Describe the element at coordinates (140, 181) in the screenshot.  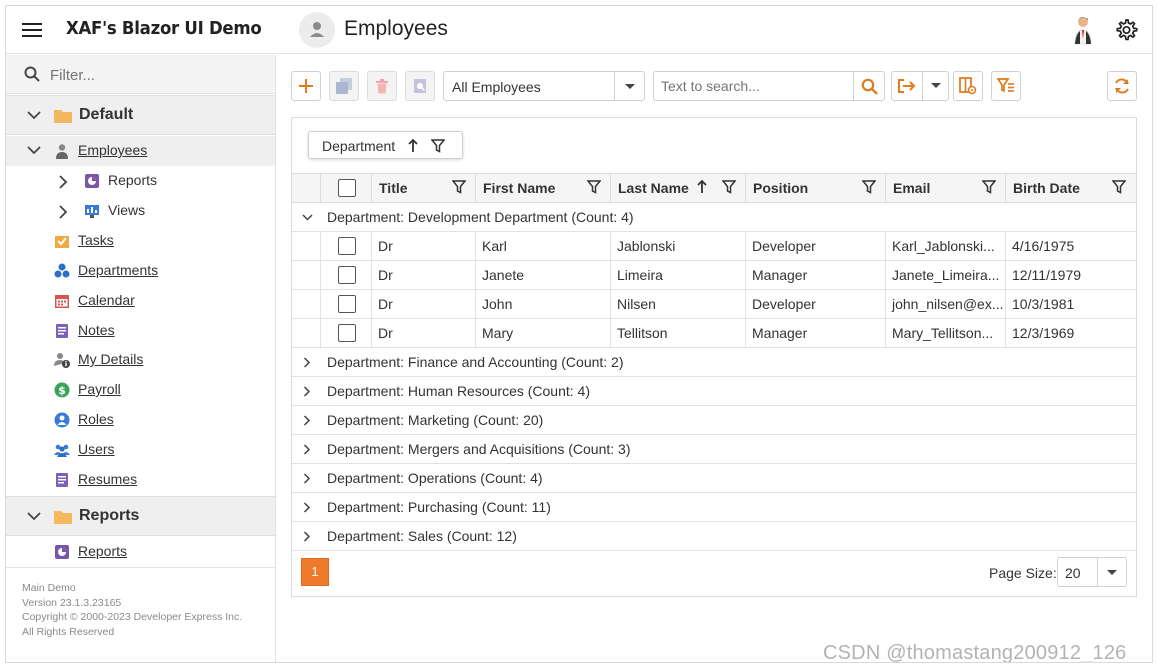
I see `nav-item-reports-sub: Reports` at that location.